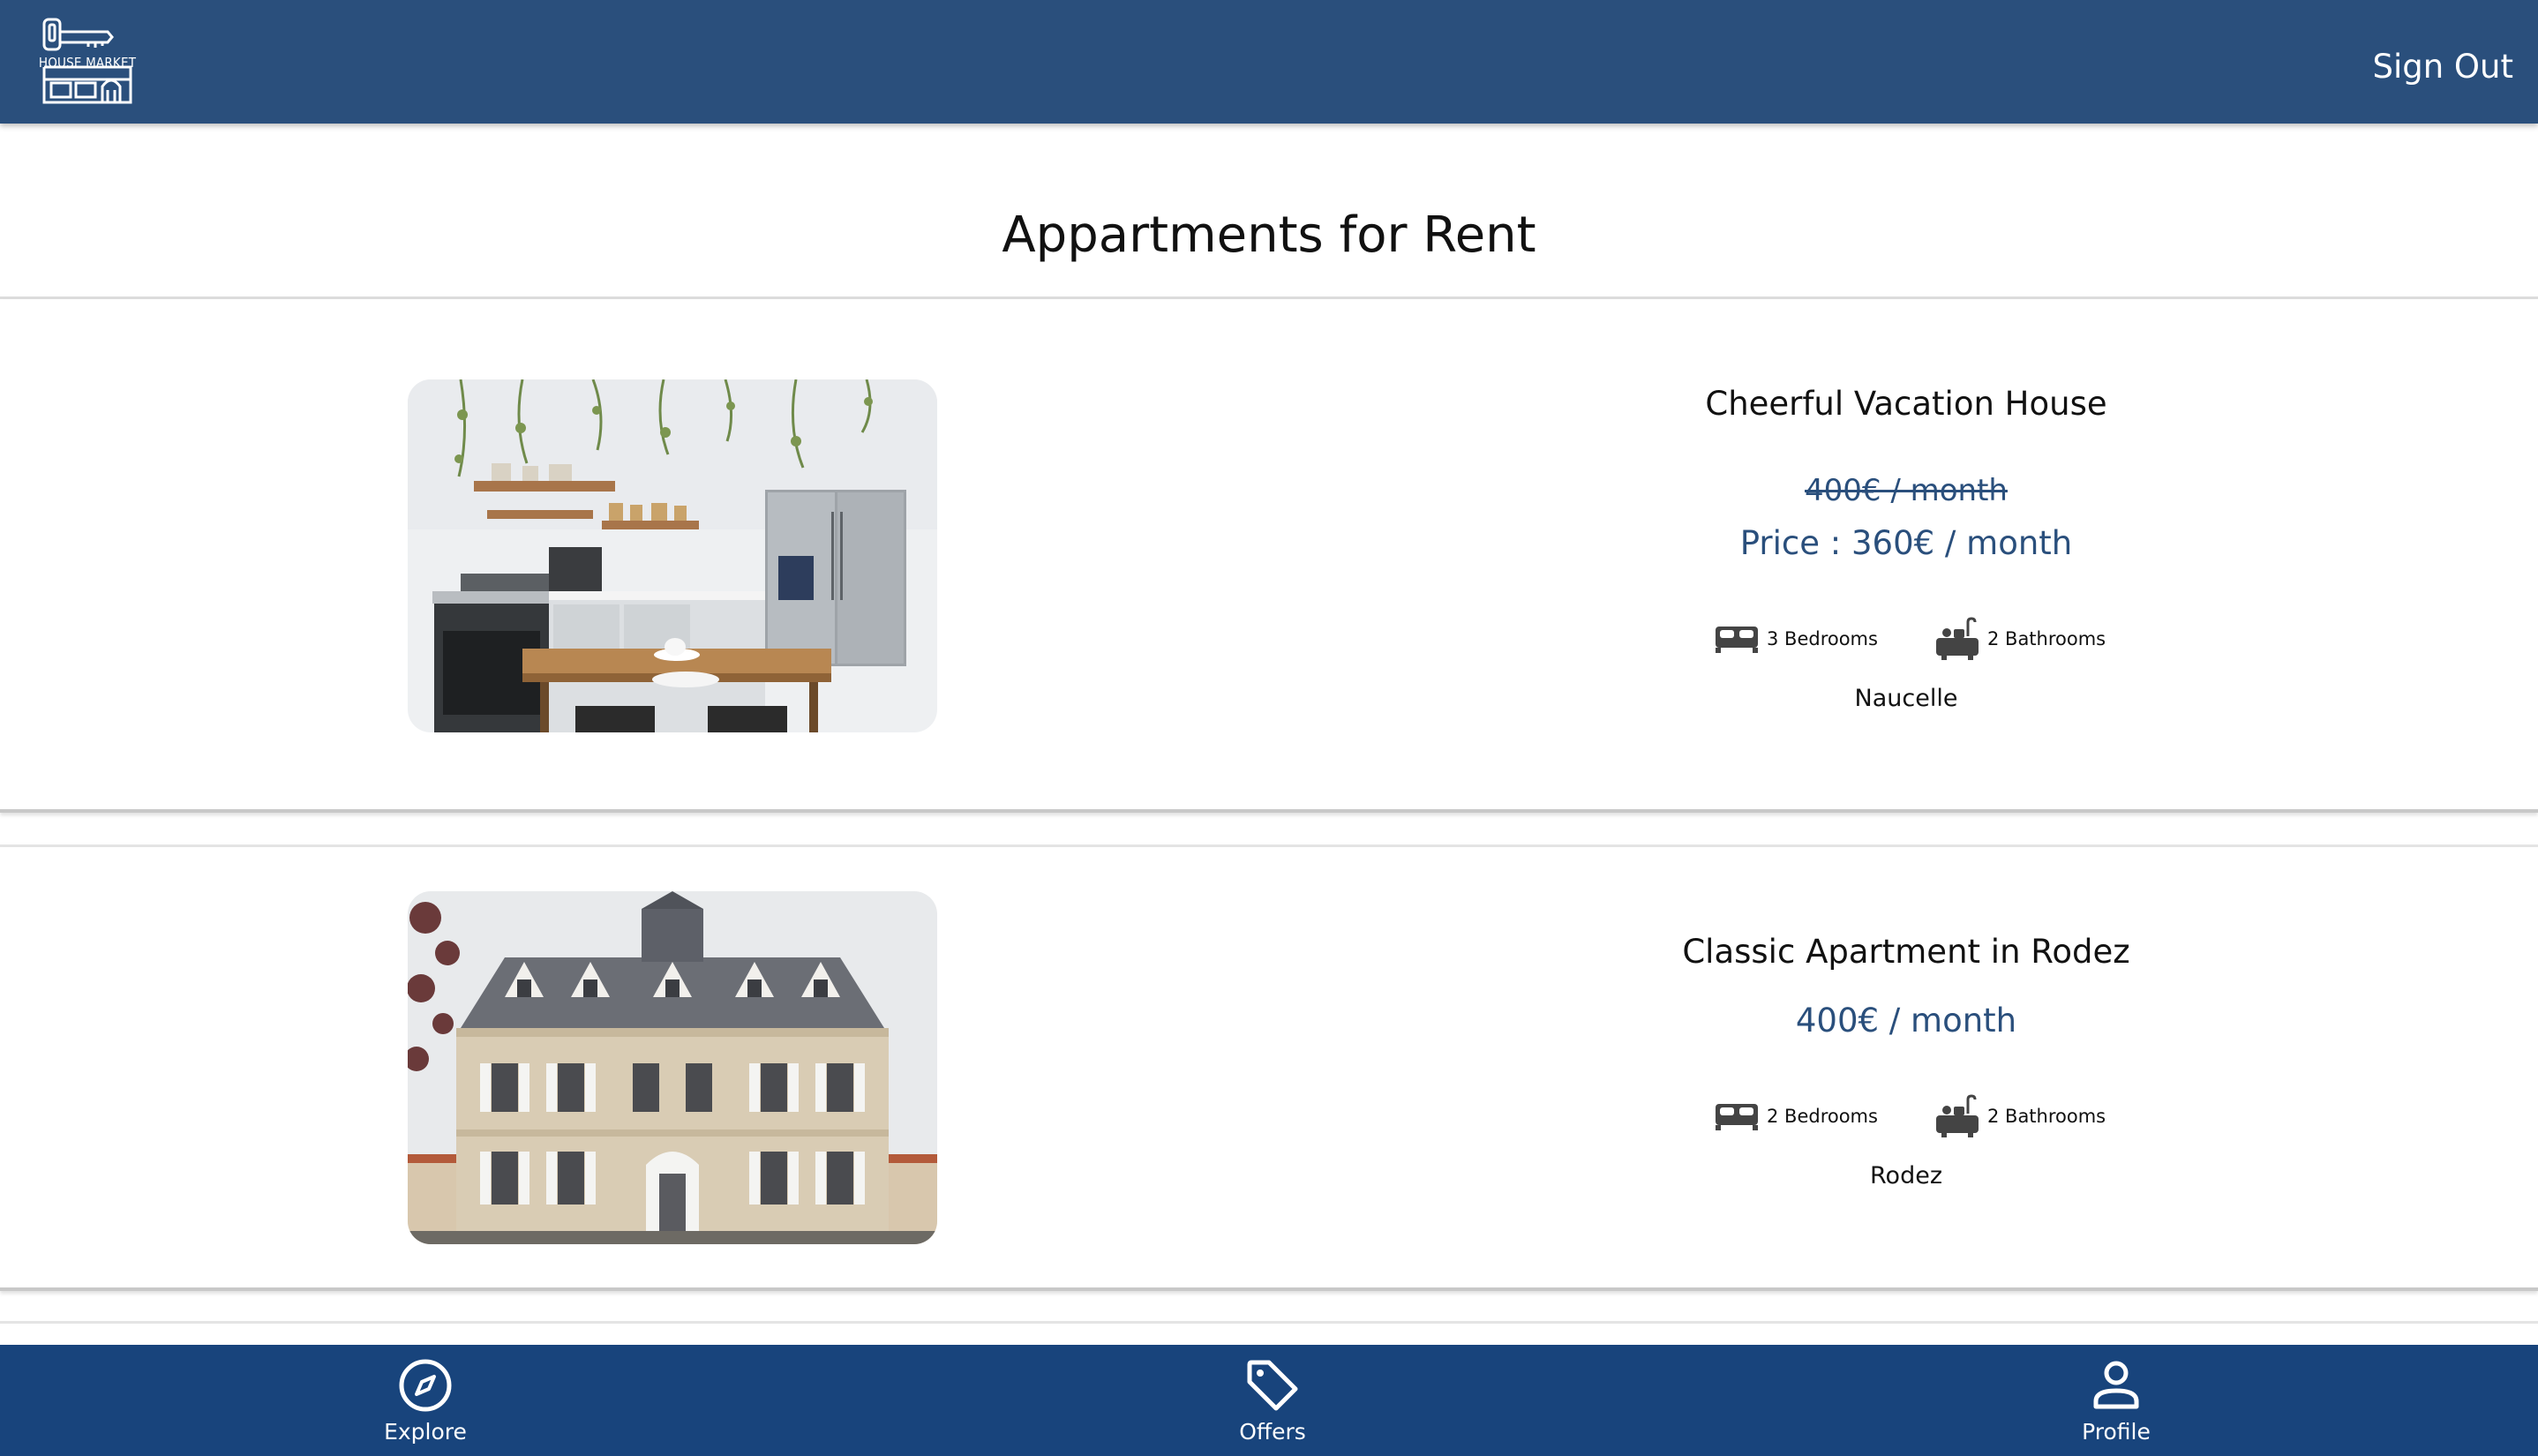 This screenshot has width=2538, height=1456. Describe the element at coordinates (2116, 1432) in the screenshot. I see `nav-profile-label: Profile` at that location.